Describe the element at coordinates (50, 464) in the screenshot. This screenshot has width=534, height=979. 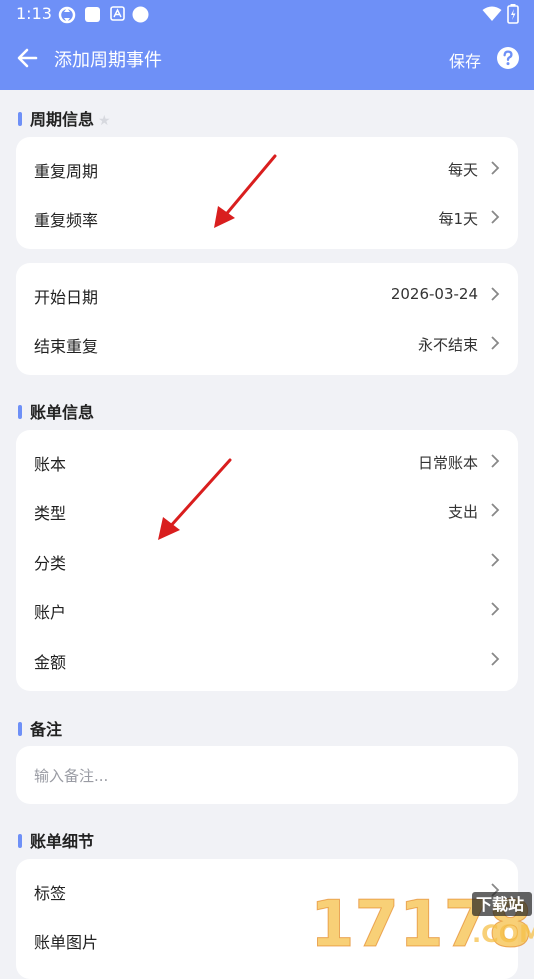
I see `row-label: 账本` at that location.